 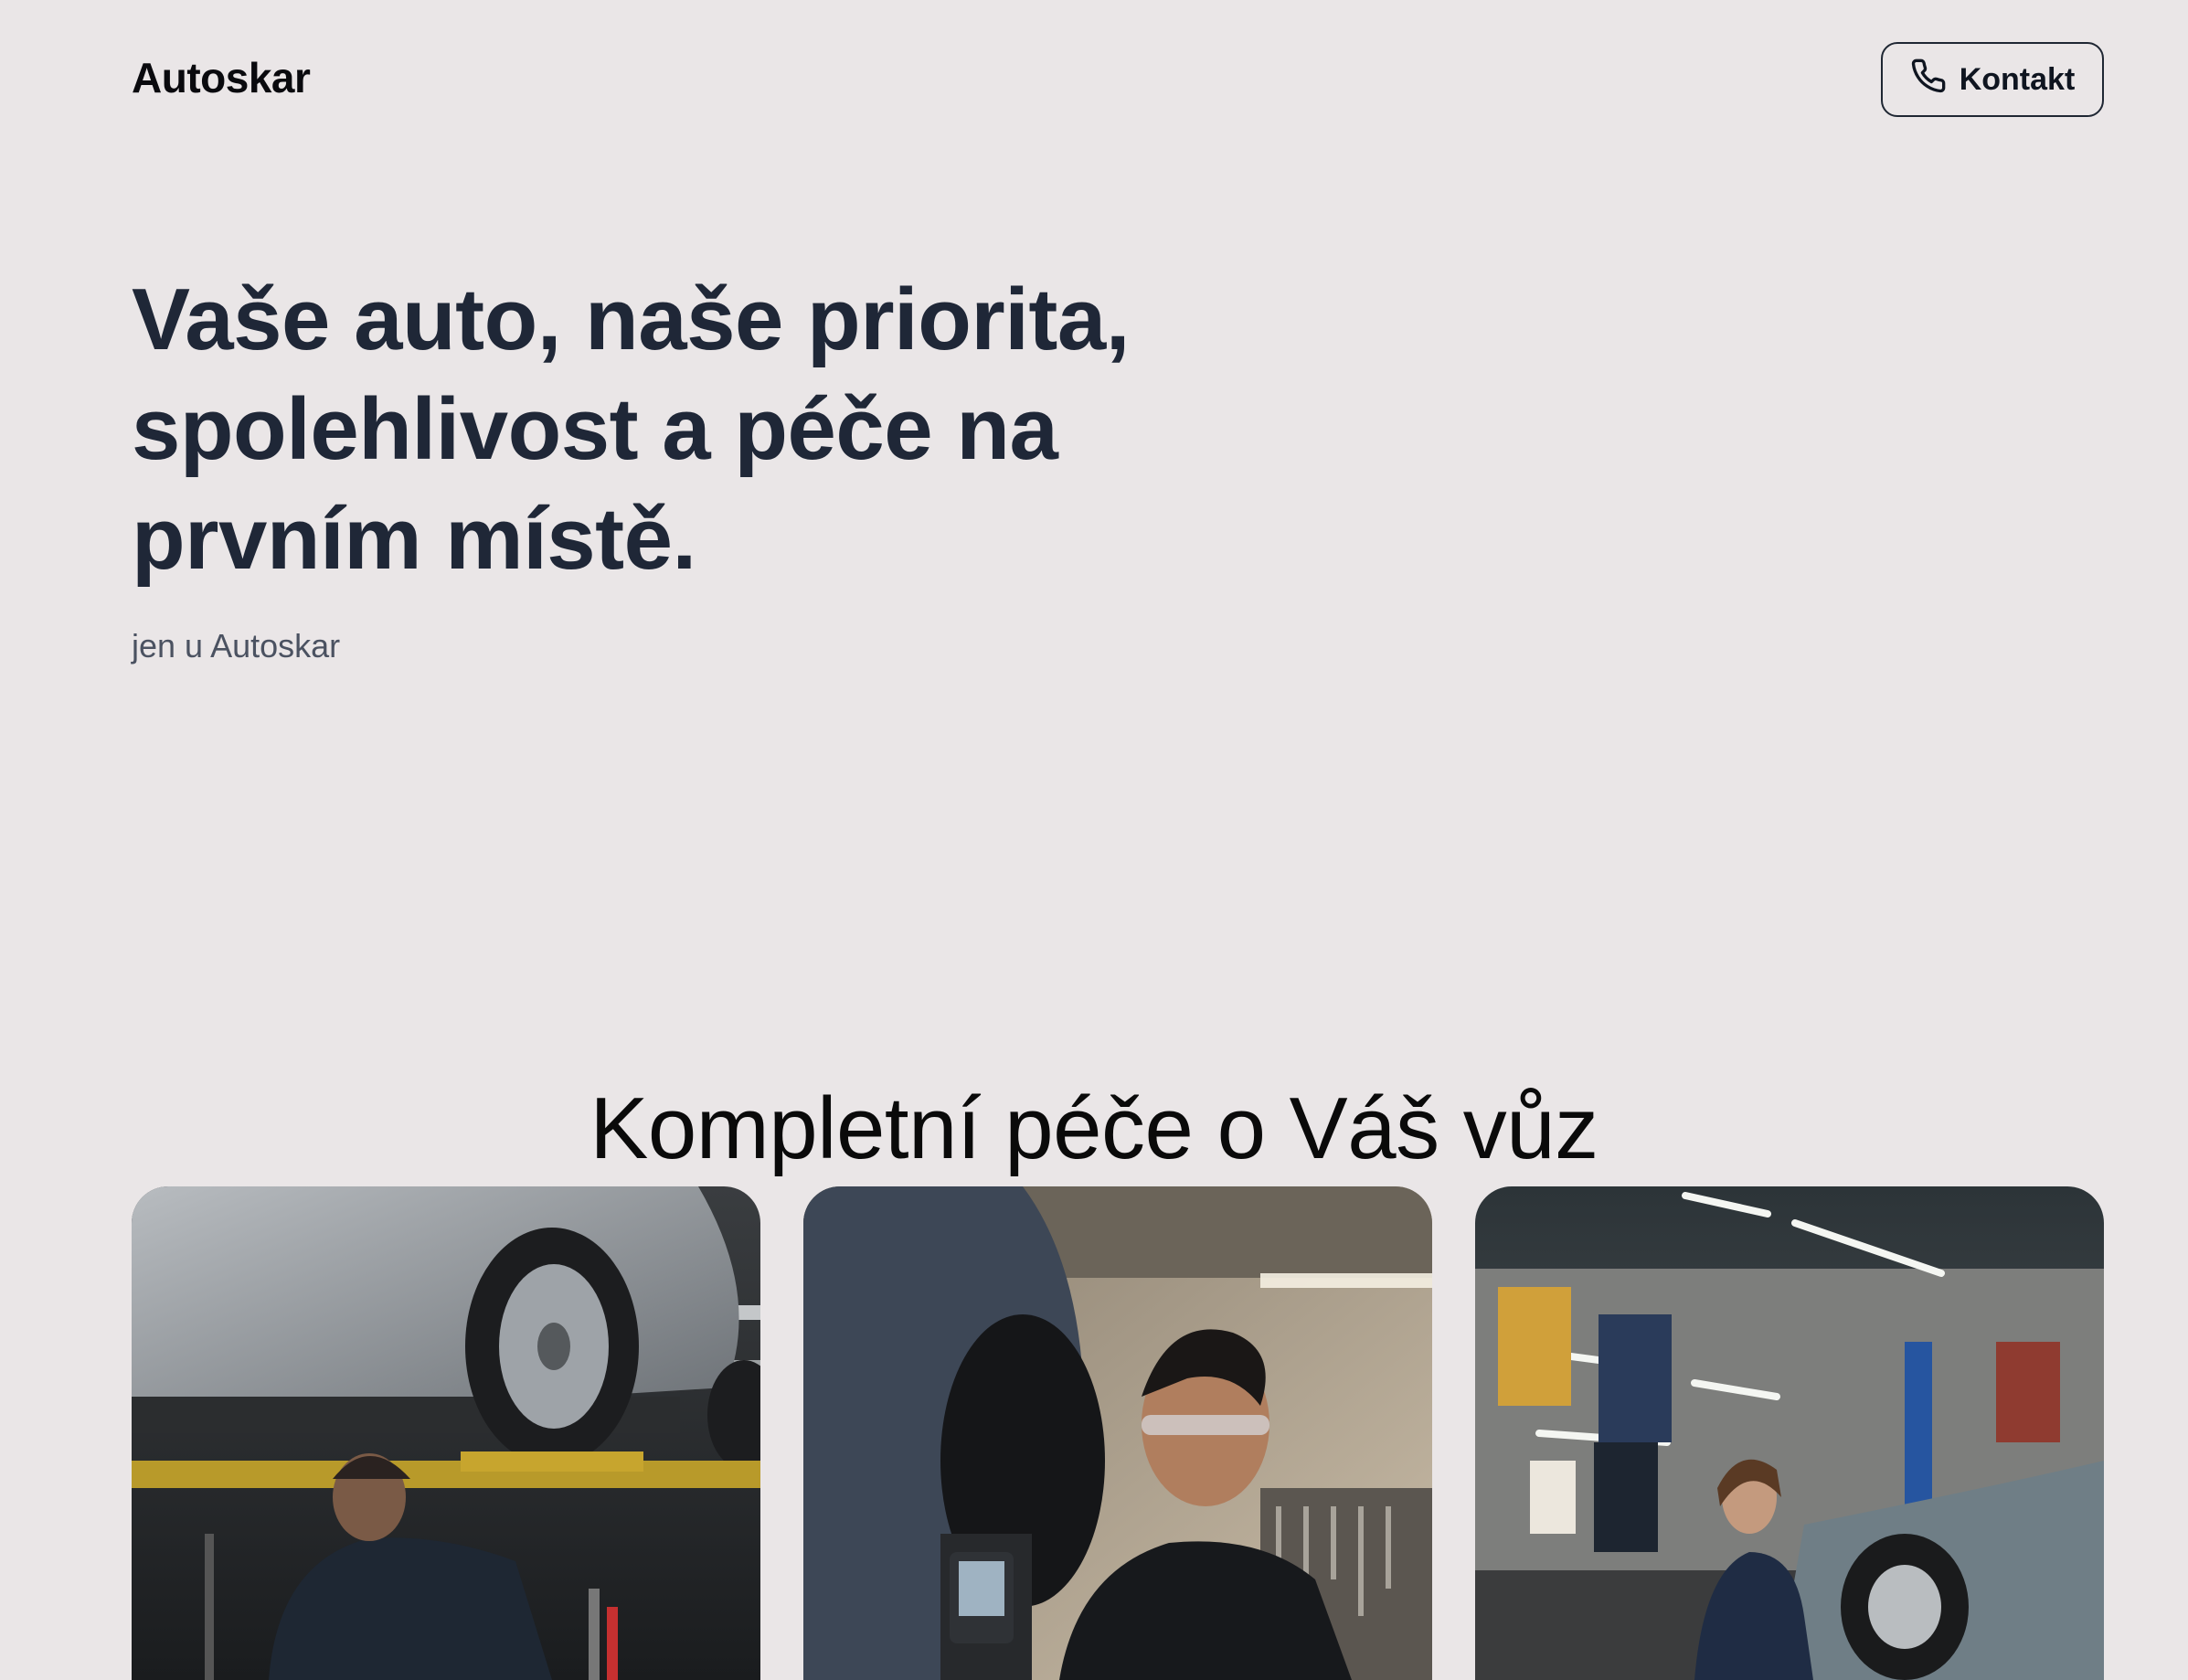 What do you see at coordinates (1928, 80) in the screenshot?
I see `phone-icon` at bounding box center [1928, 80].